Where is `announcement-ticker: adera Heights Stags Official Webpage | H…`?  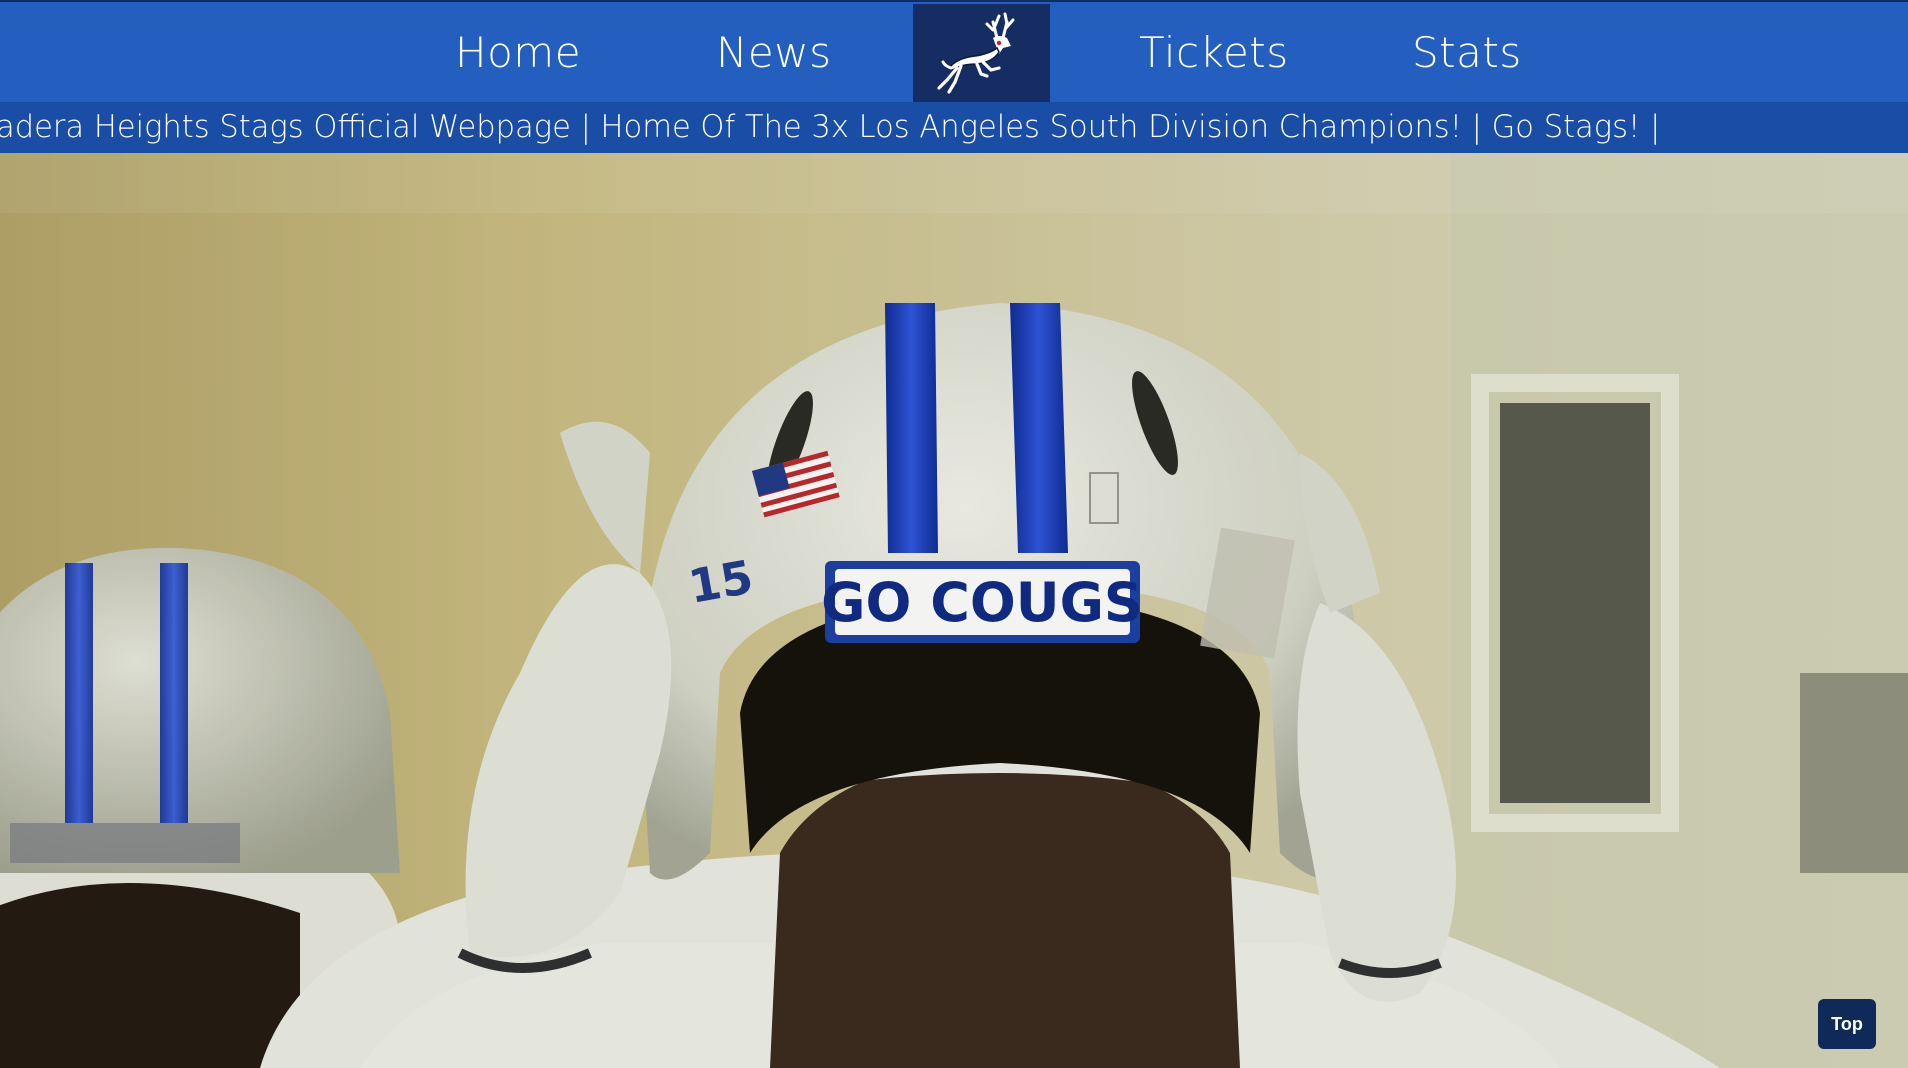 announcement-ticker: adera Heights Stags Official Webpage | H… is located at coordinates (954, 127).